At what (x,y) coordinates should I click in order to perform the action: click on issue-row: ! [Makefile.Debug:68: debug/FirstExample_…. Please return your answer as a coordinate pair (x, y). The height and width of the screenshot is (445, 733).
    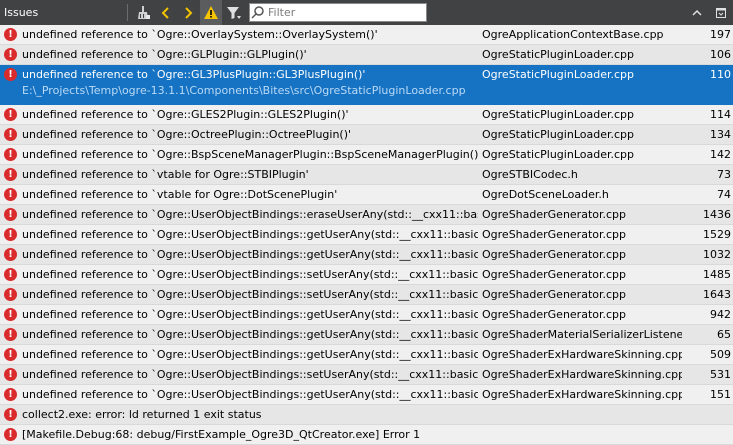
    Looking at the image, I should click on (366, 435).